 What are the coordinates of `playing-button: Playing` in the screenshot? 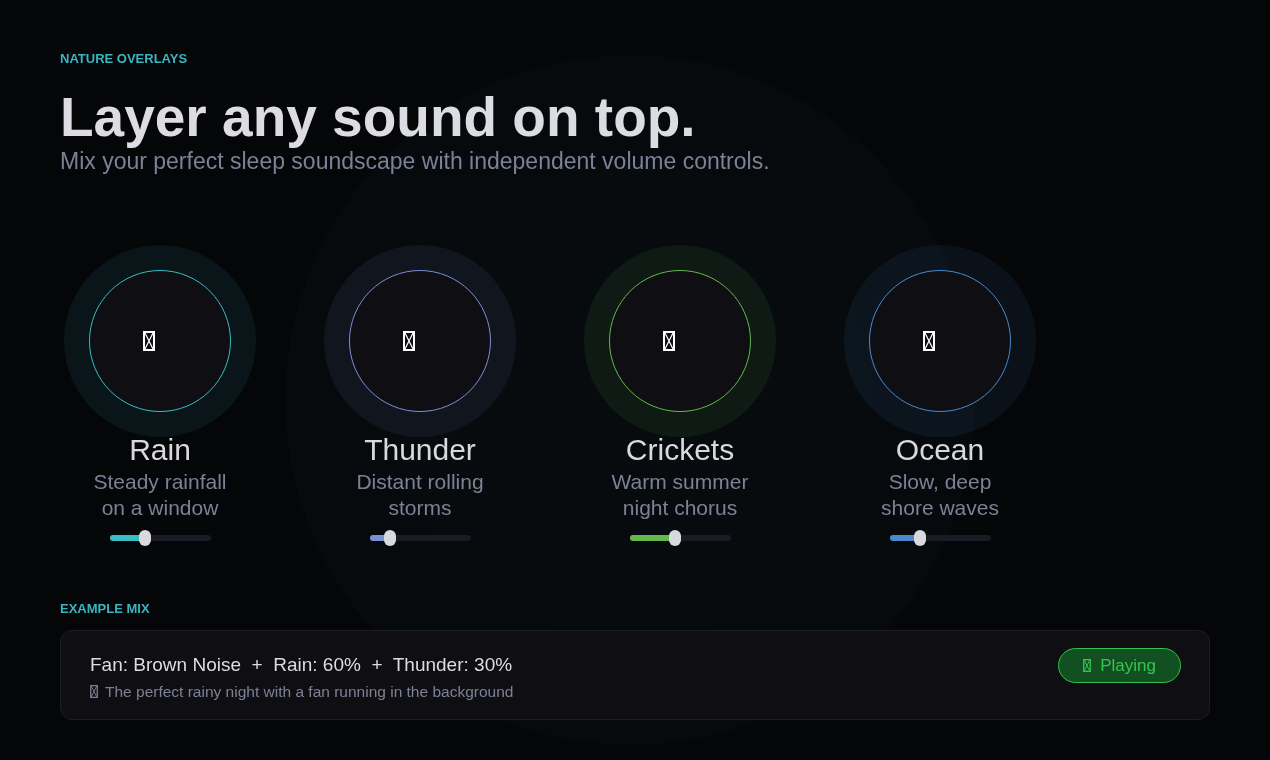 It's located at (1119, 665).